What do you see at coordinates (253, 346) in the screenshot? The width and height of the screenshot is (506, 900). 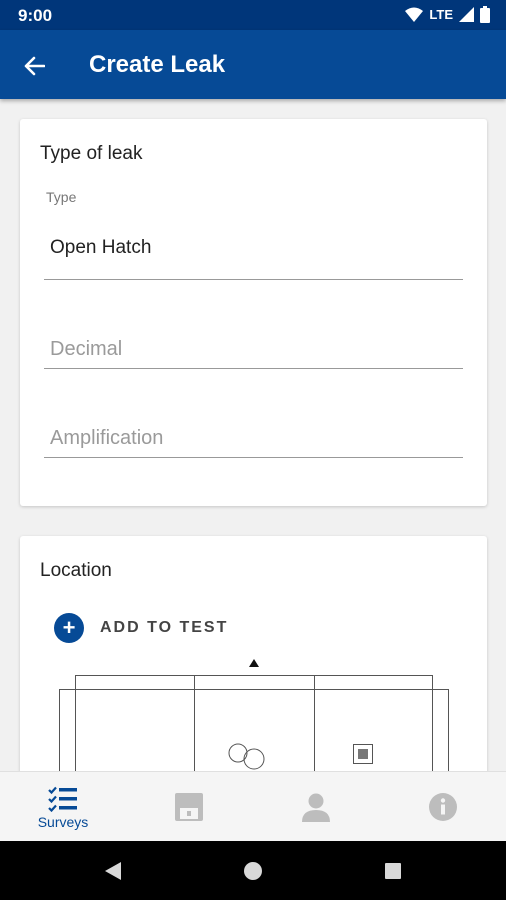 I see `decimal-field: Decimal` at bounding box center [253, 346].